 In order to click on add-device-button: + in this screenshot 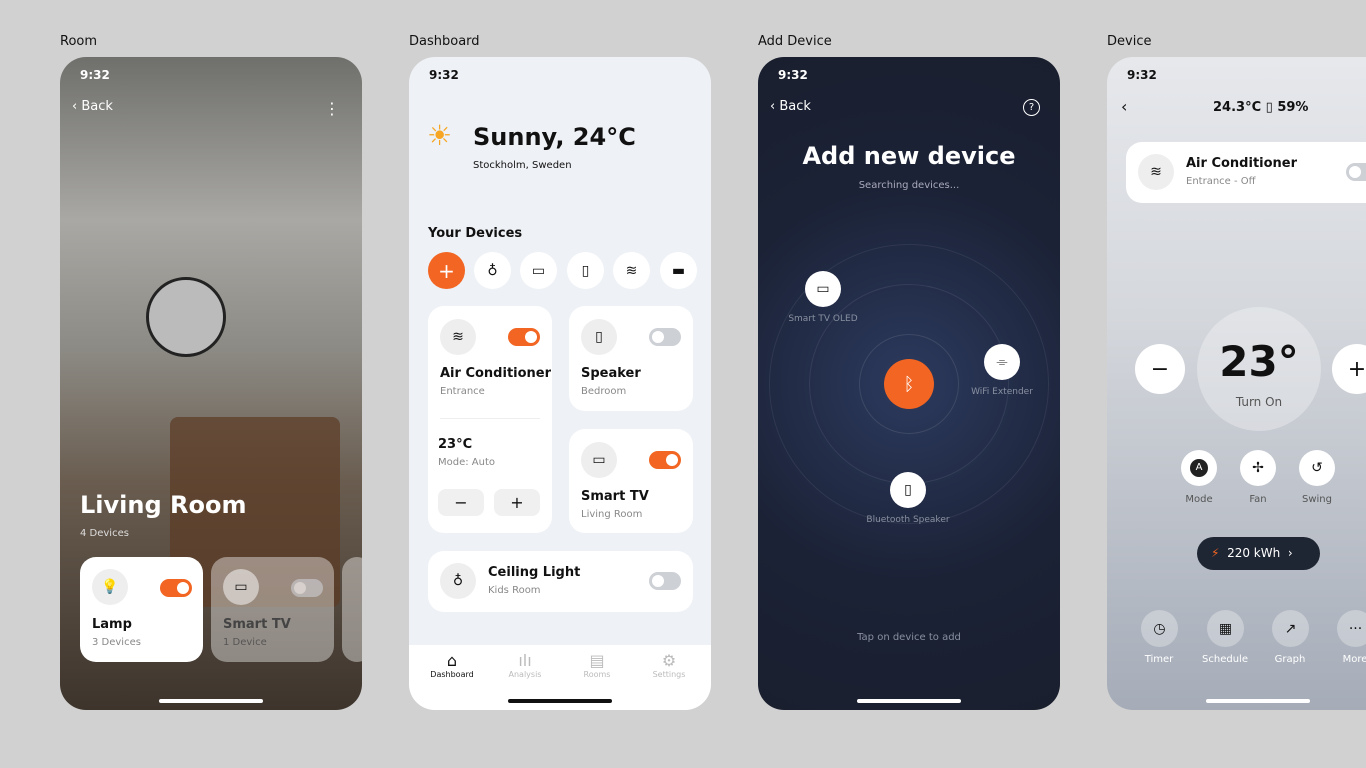, I will do `click(446, 270)`.